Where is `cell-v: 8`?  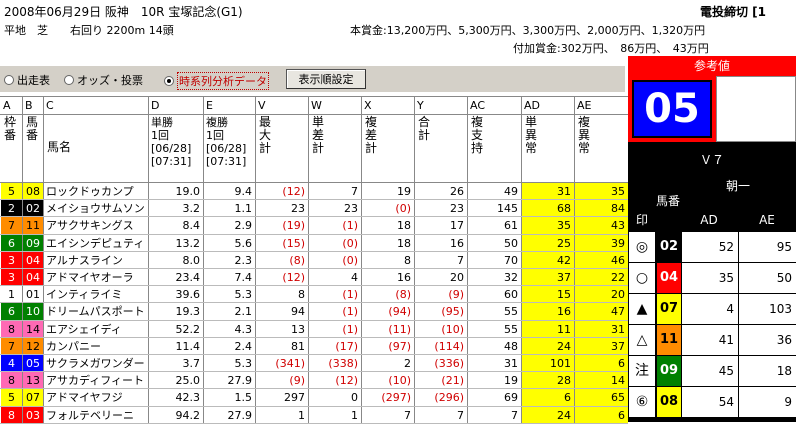
cell-v: 8 is located at coordinates (301, 295).